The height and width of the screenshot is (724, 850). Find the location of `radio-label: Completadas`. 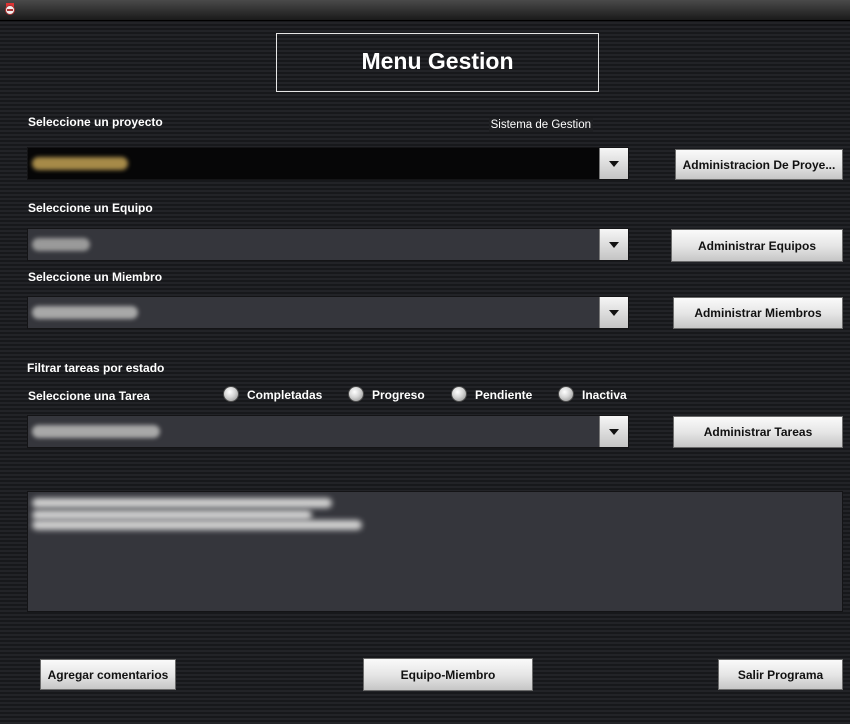

radio-label: Completadas is located at coordinates (285, 395).